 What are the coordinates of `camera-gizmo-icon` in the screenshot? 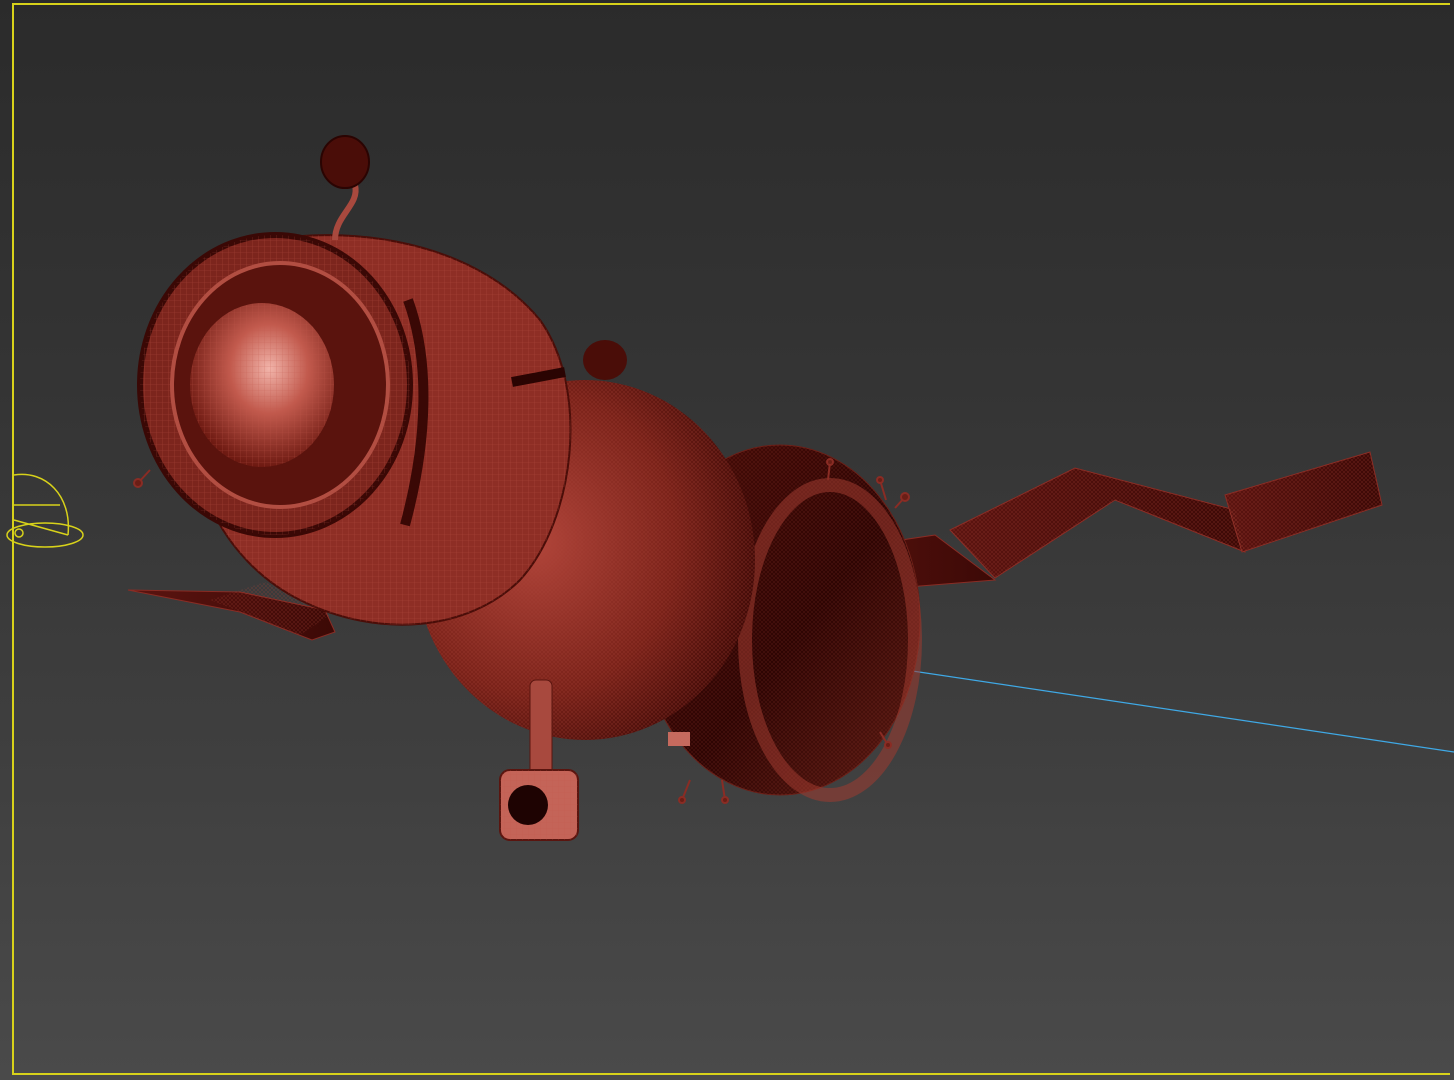 It's located at (45, 510).